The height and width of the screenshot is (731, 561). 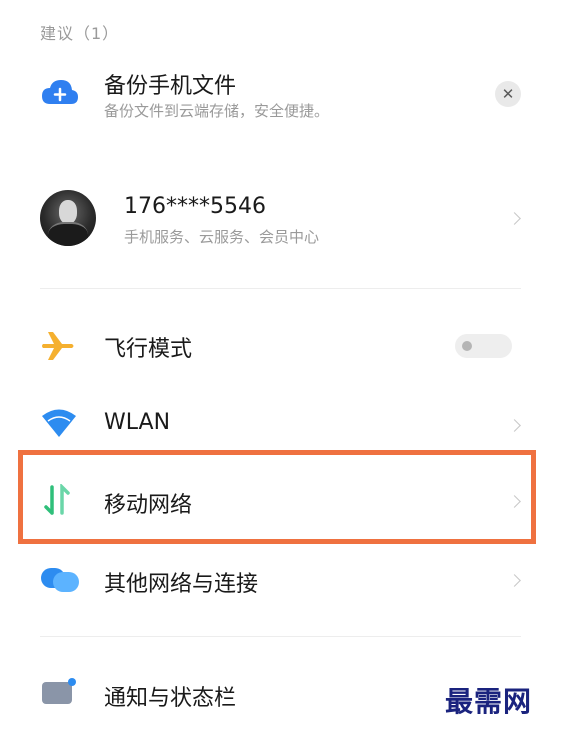 I want to click on account-subtitle: 手机服务、云服务、会员中心, so click(x=222, y=237).